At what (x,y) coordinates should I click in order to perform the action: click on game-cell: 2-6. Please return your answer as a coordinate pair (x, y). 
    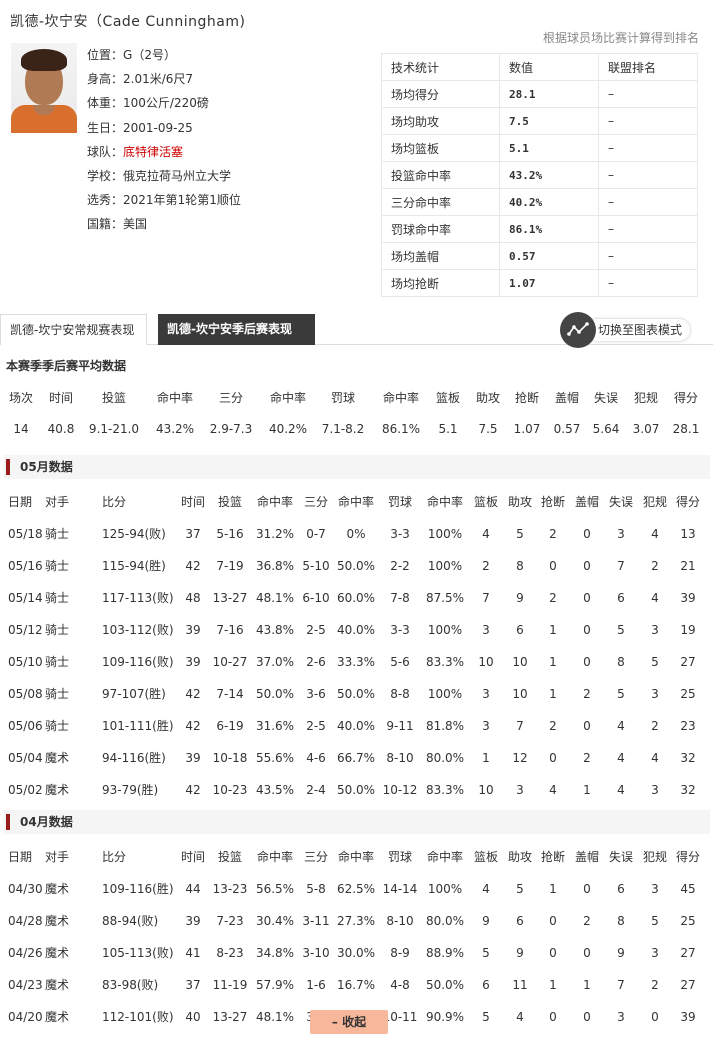
    Looking at the image, I should click on (316, 662).